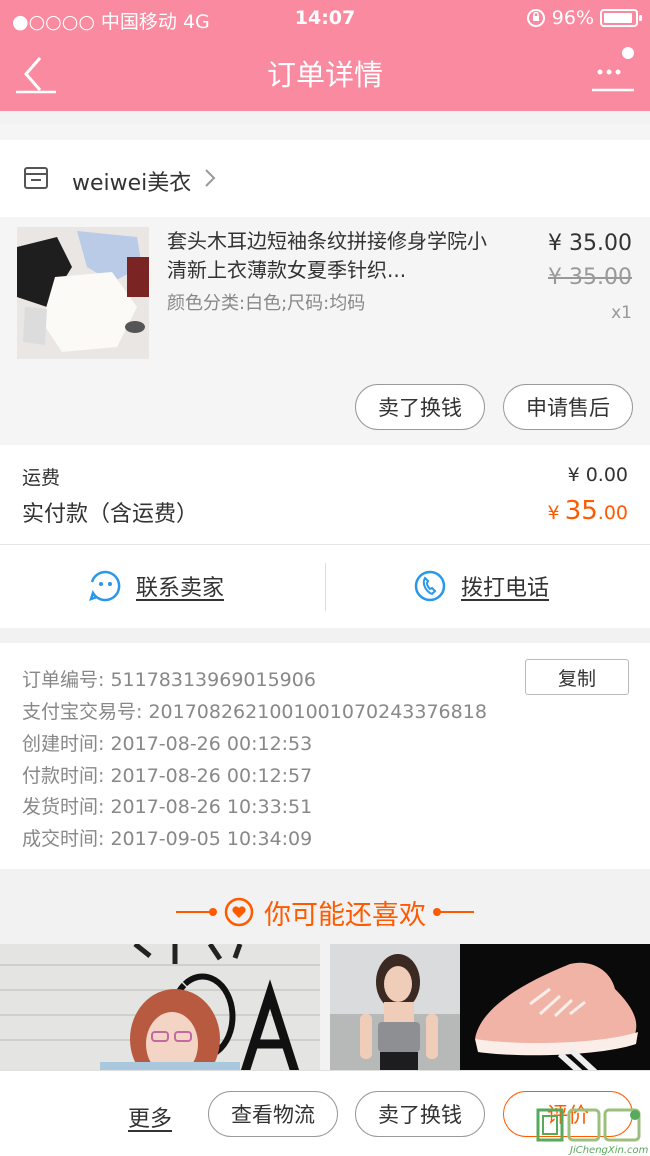 The height and width of the screenshot is (1156, 650). I want to click on section-gap, so click(325, 132).